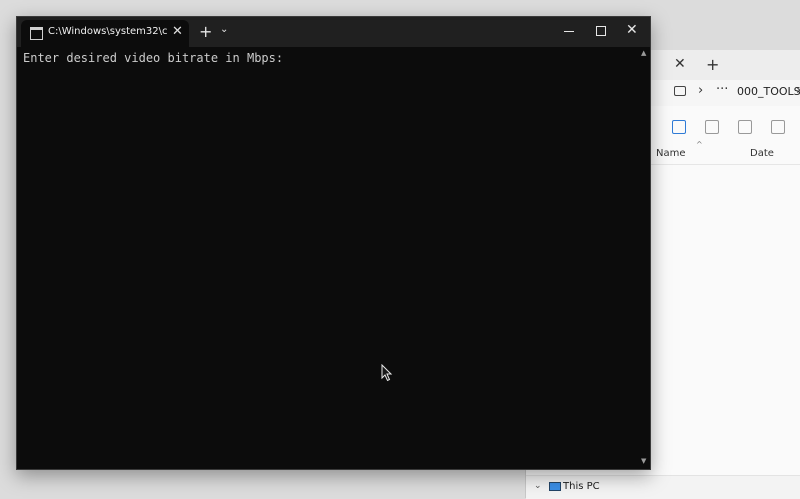 Image resolution: width=800 pixels, height=499 pixels. What do you see at coordinates (644, 258) in the screenshot?
I see `scrollbar: ▲ ▼` at bounding box center [644, 258].